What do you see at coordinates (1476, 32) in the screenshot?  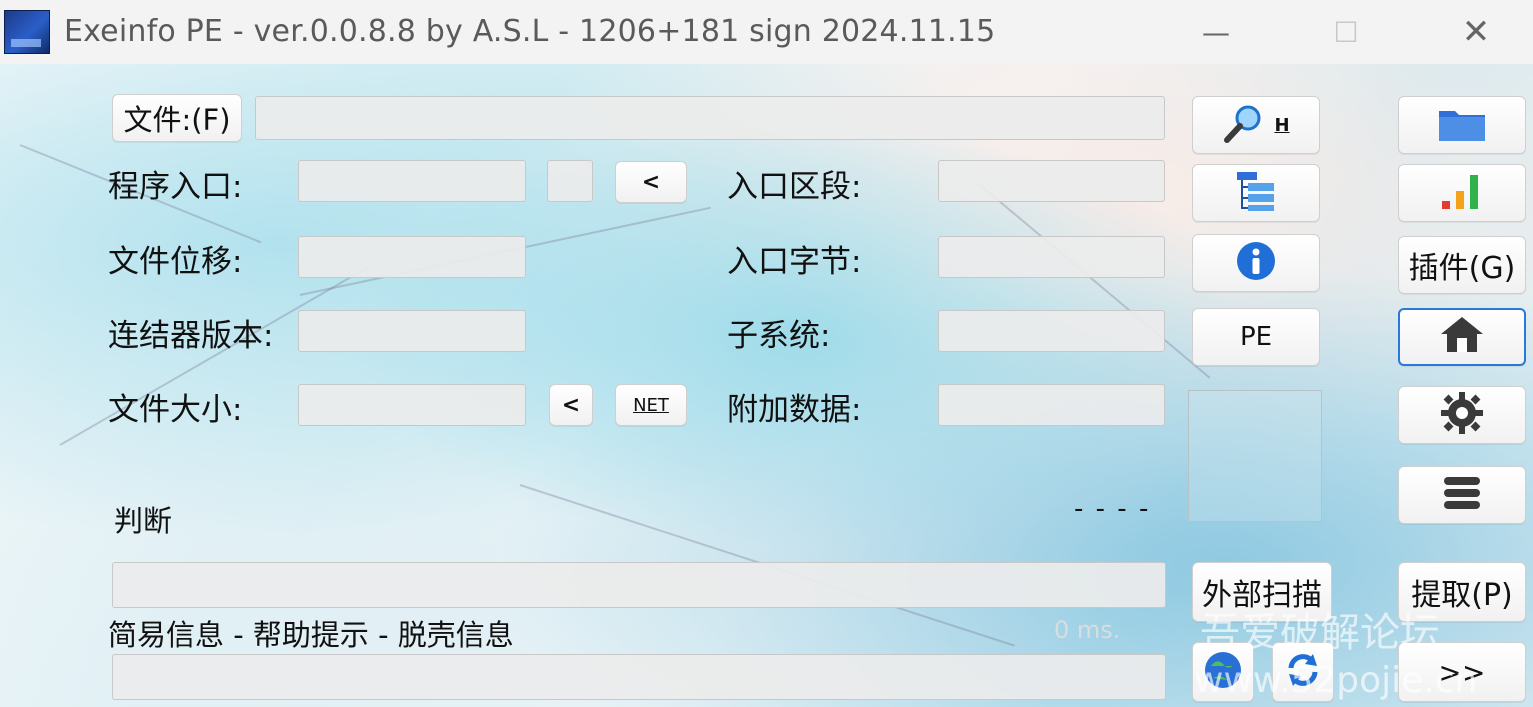 I see `close-button: ✕` at bounding box center [1476, 32].